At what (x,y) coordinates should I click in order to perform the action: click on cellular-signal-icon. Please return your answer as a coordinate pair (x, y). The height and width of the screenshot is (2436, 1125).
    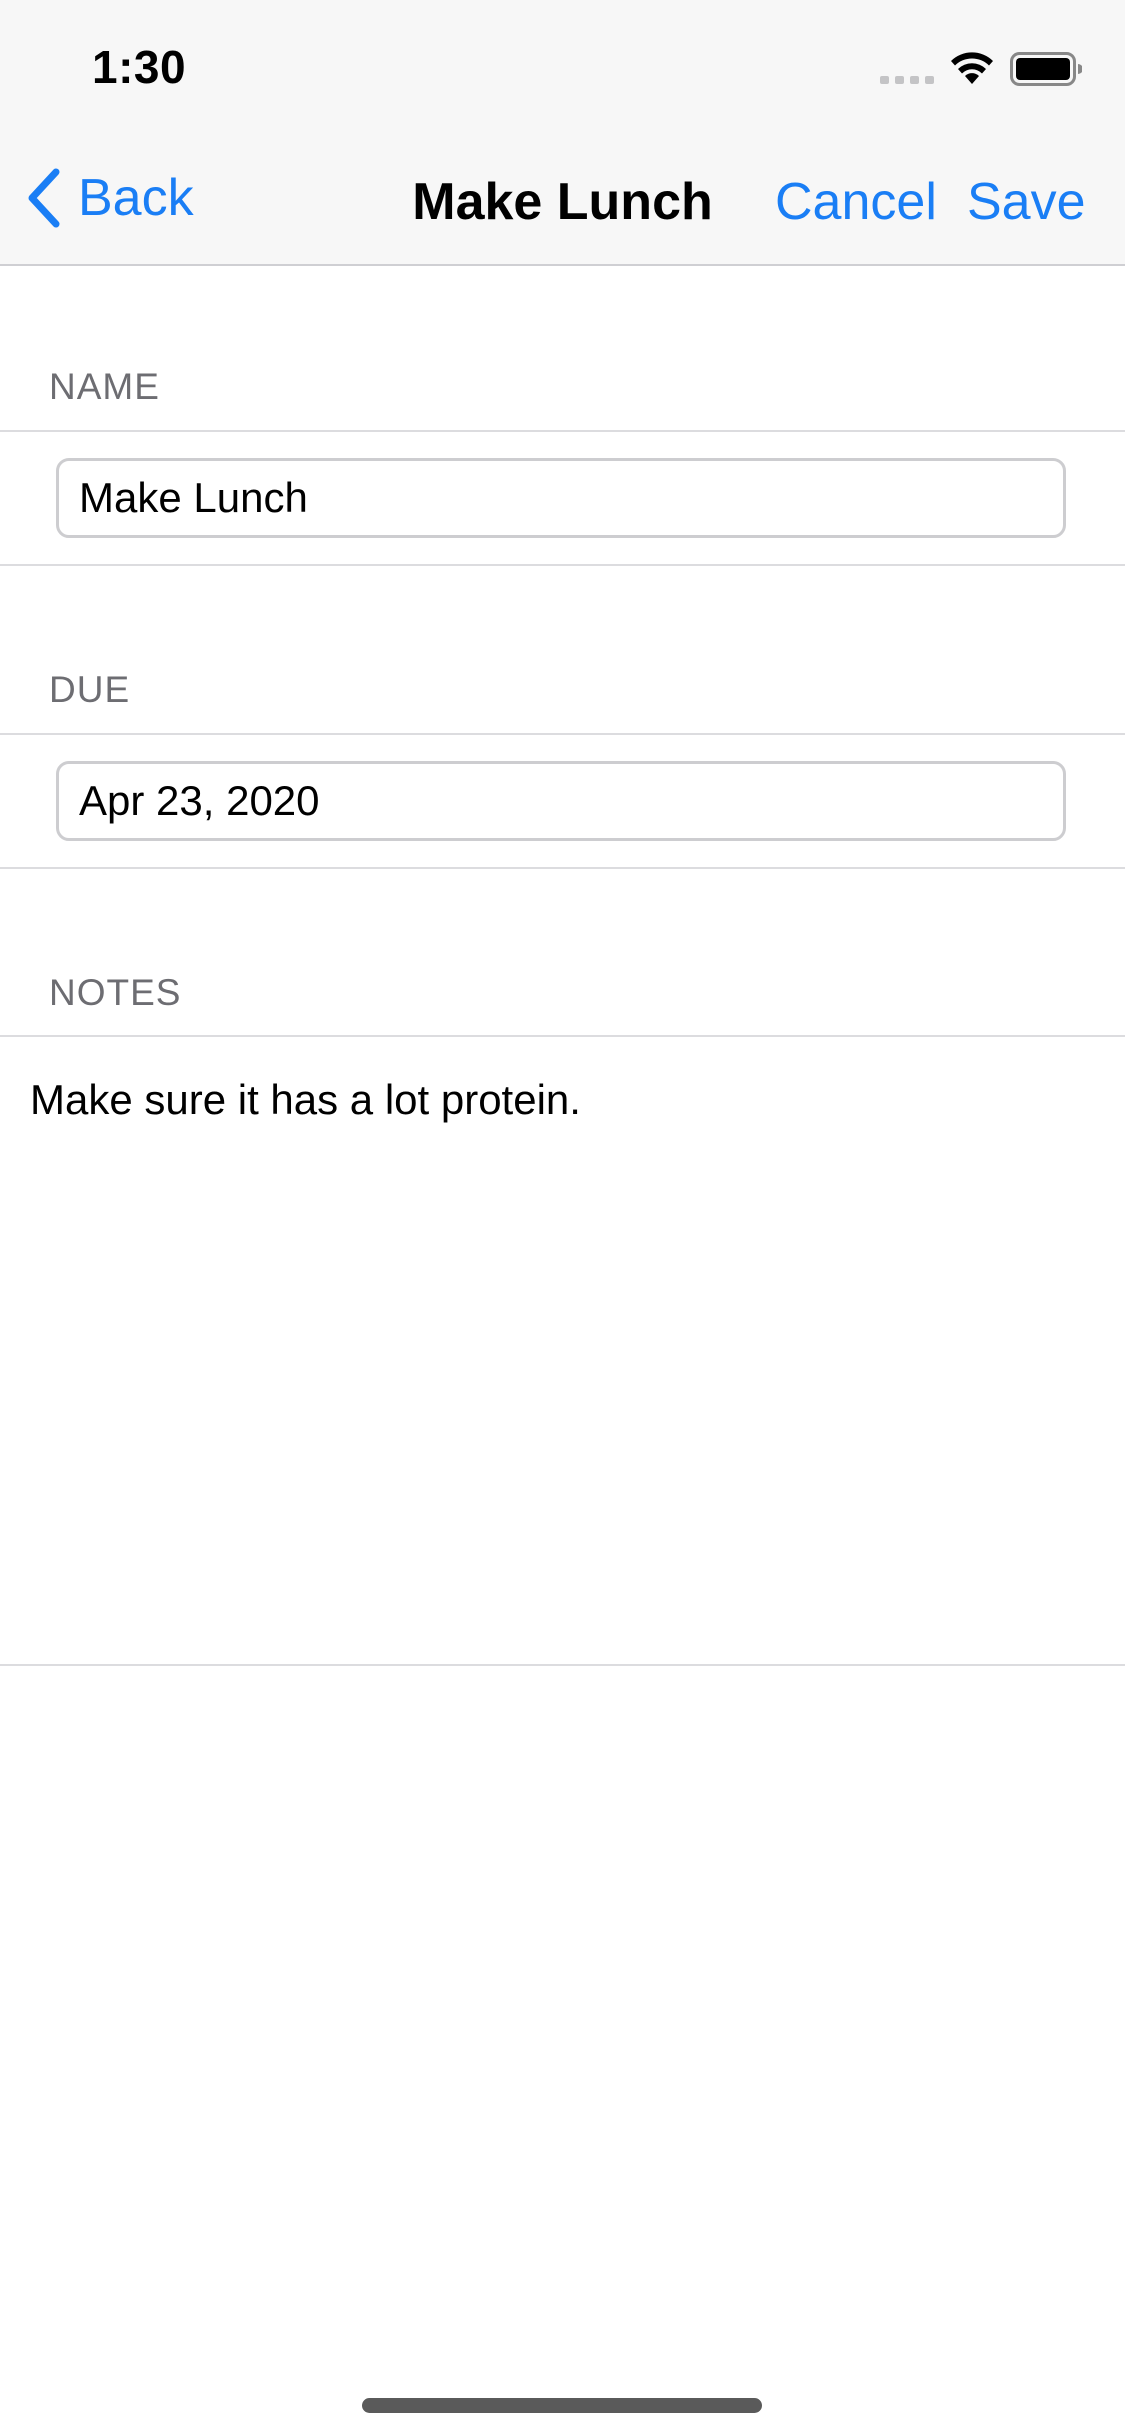
    Looking at the image, I should click on (907, 80).